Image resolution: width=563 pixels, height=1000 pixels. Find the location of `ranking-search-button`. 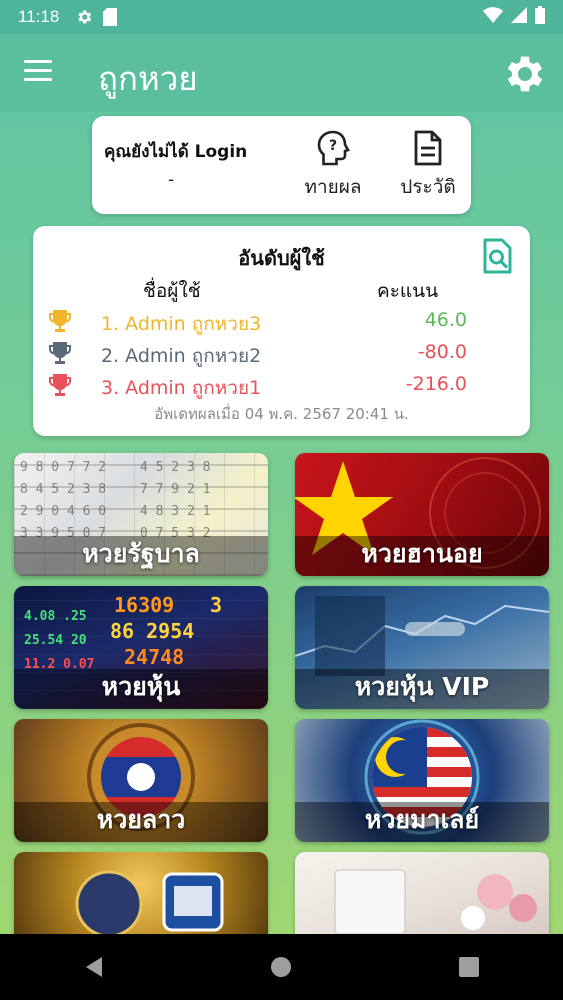

ranking-search-button is located at coordinates (498, 256).